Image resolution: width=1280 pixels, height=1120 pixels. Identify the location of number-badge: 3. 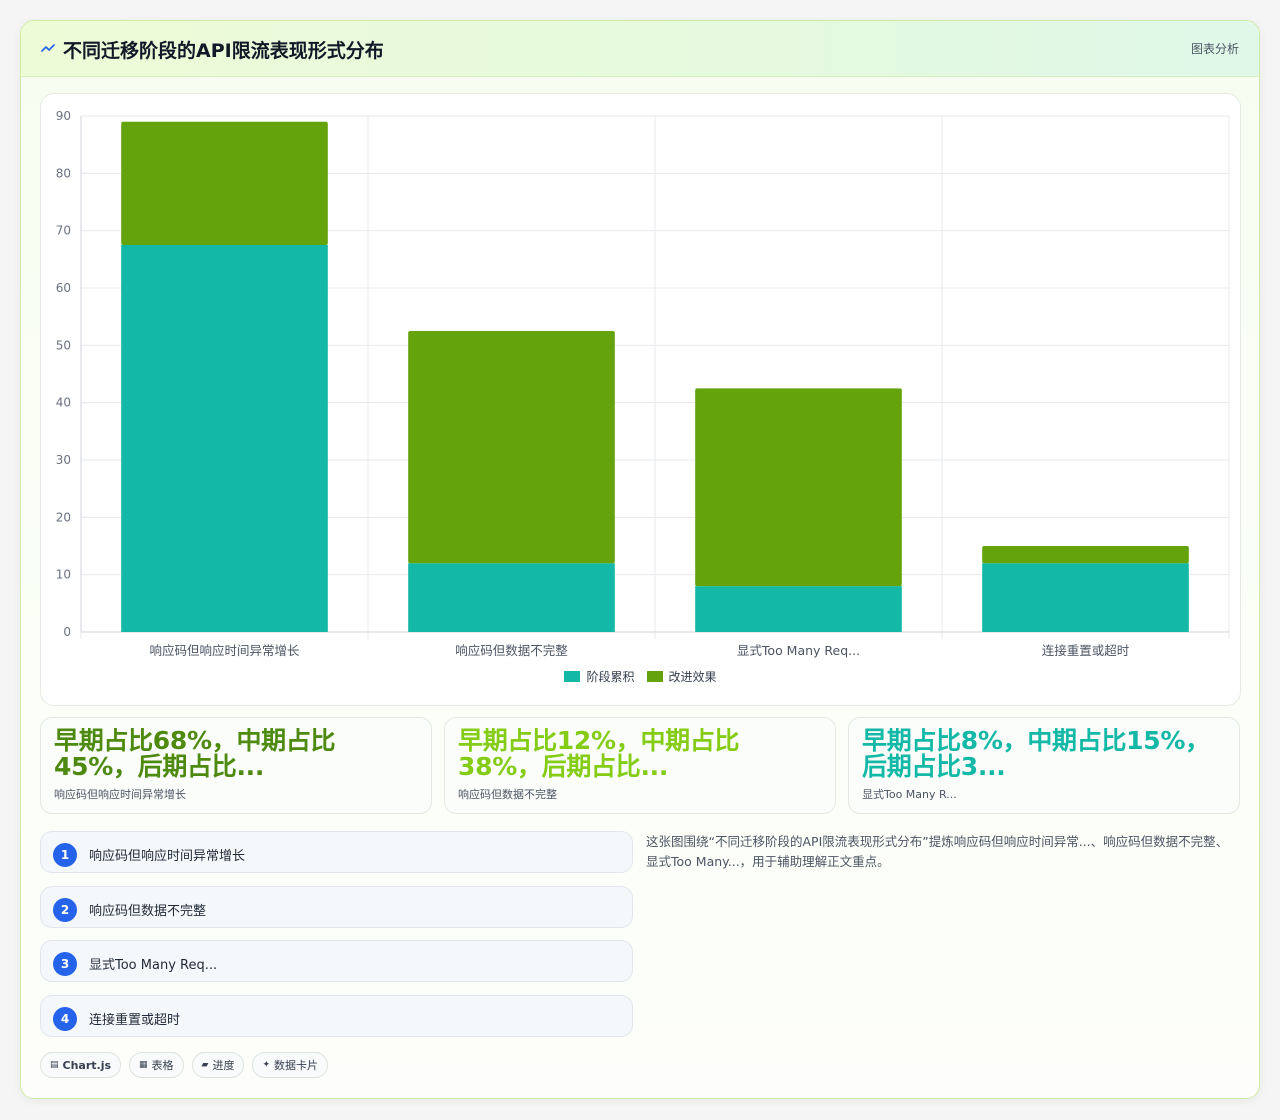
(65, 964).